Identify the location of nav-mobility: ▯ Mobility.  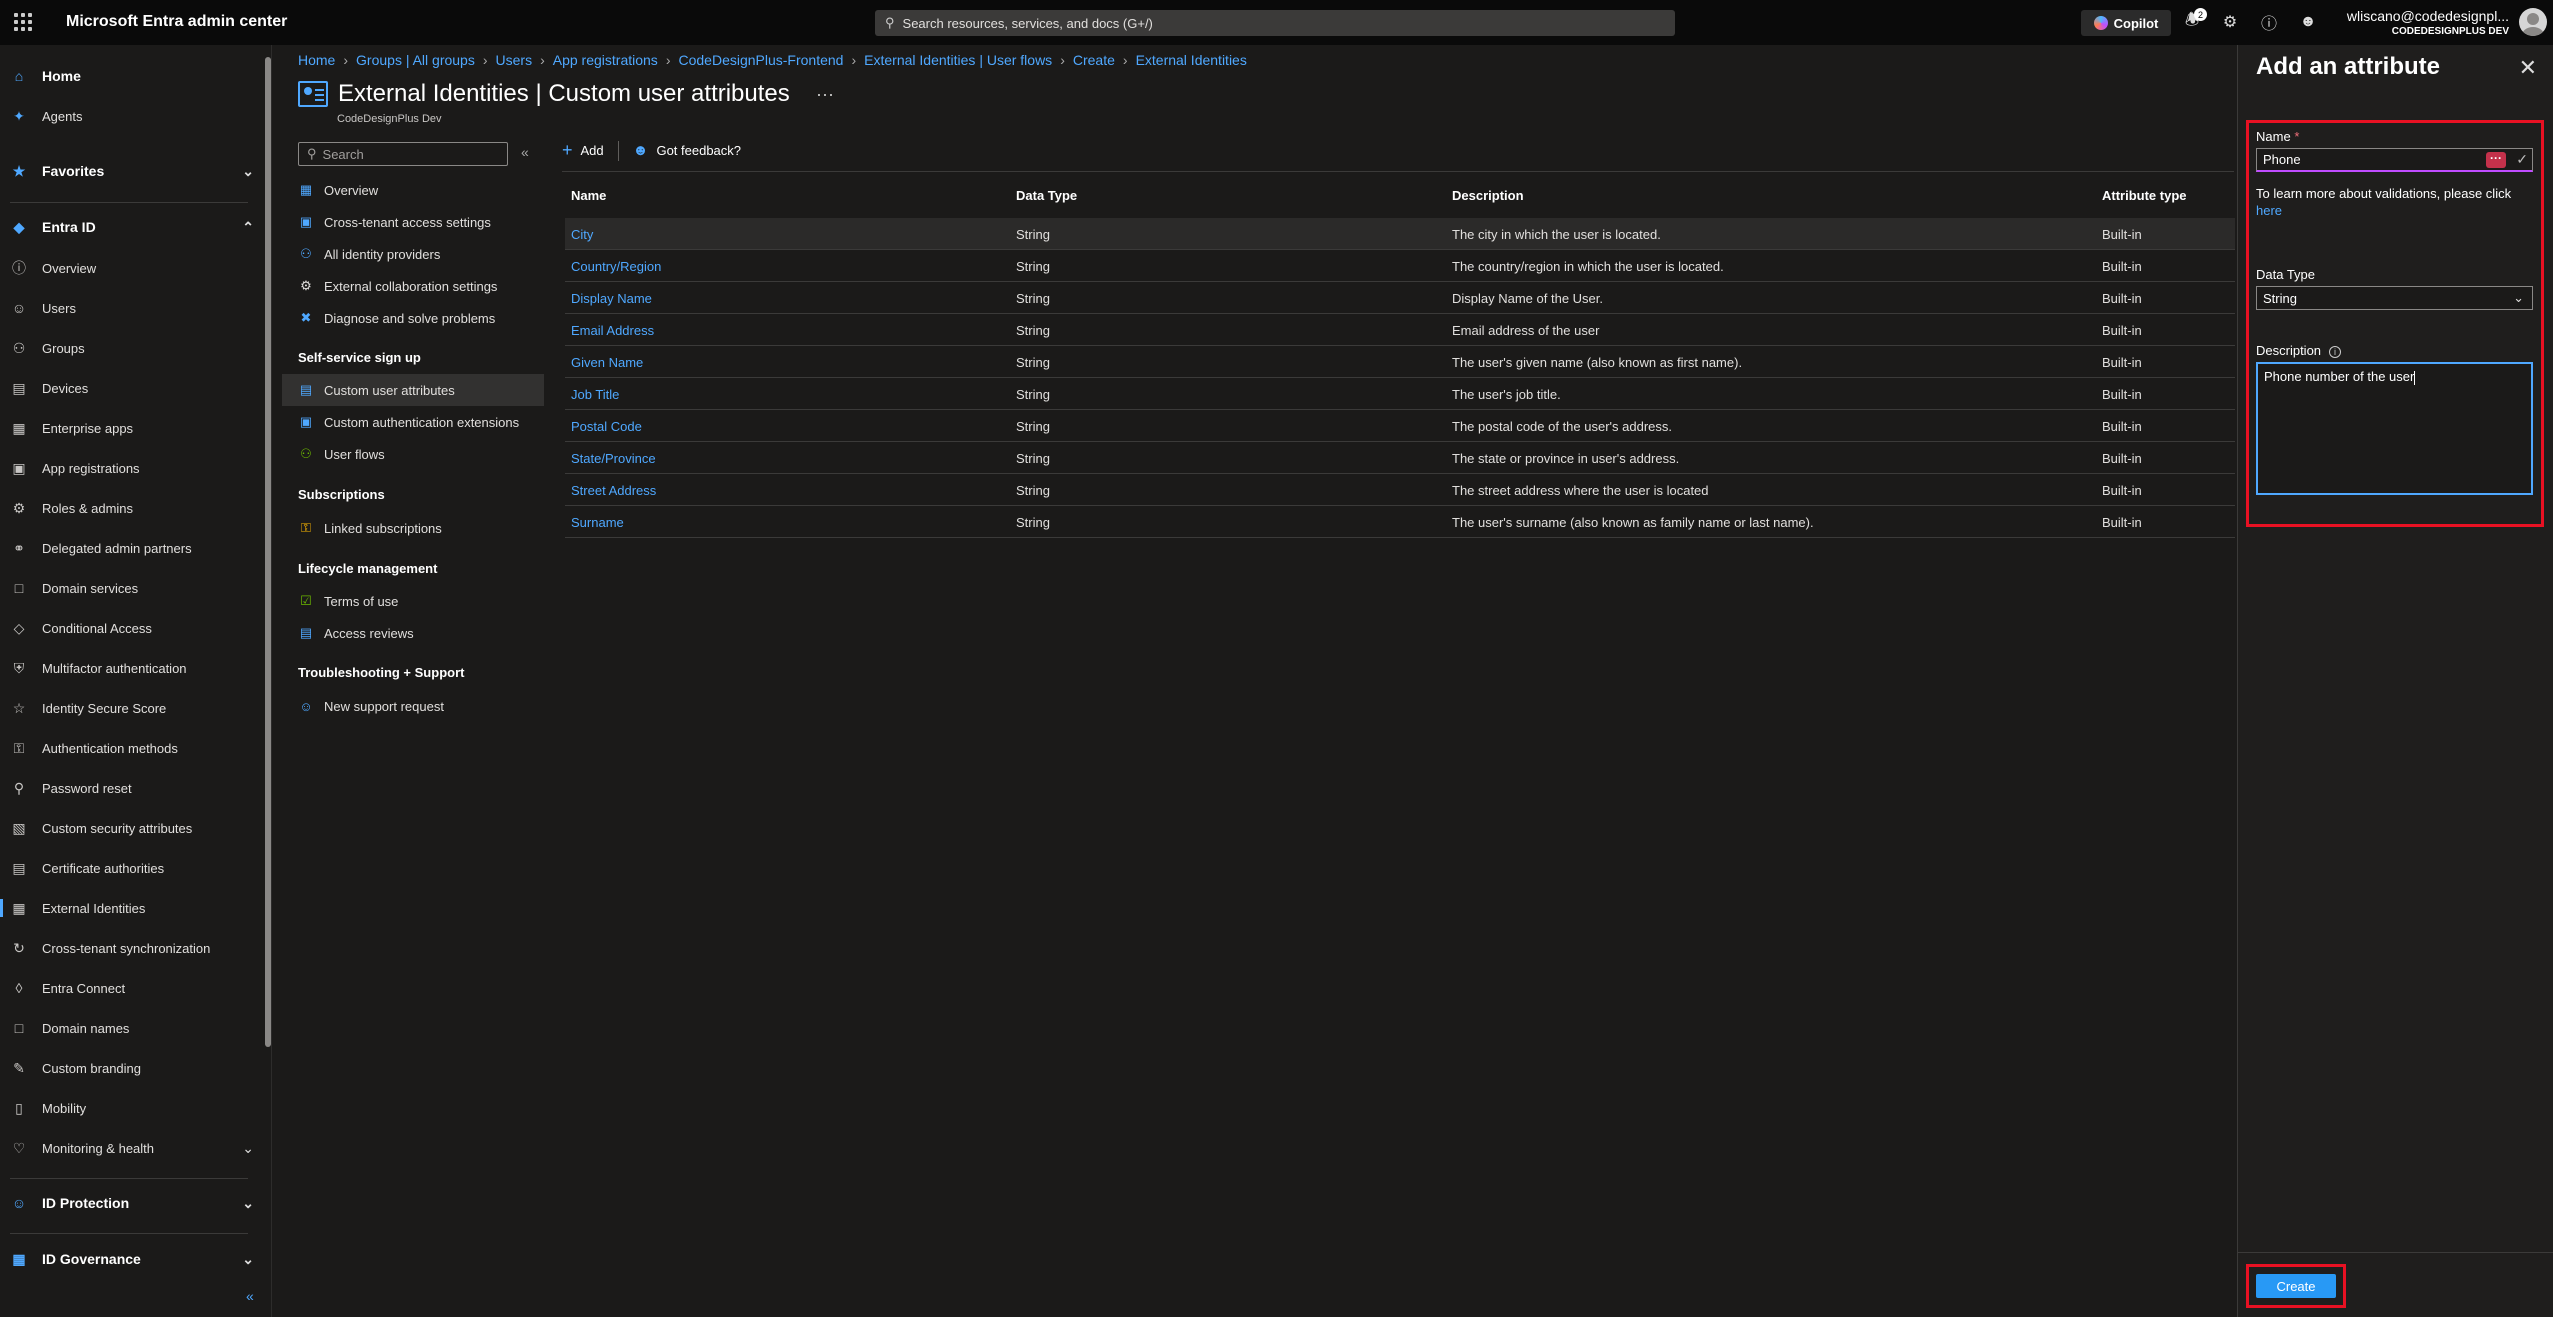
(131, 1108).